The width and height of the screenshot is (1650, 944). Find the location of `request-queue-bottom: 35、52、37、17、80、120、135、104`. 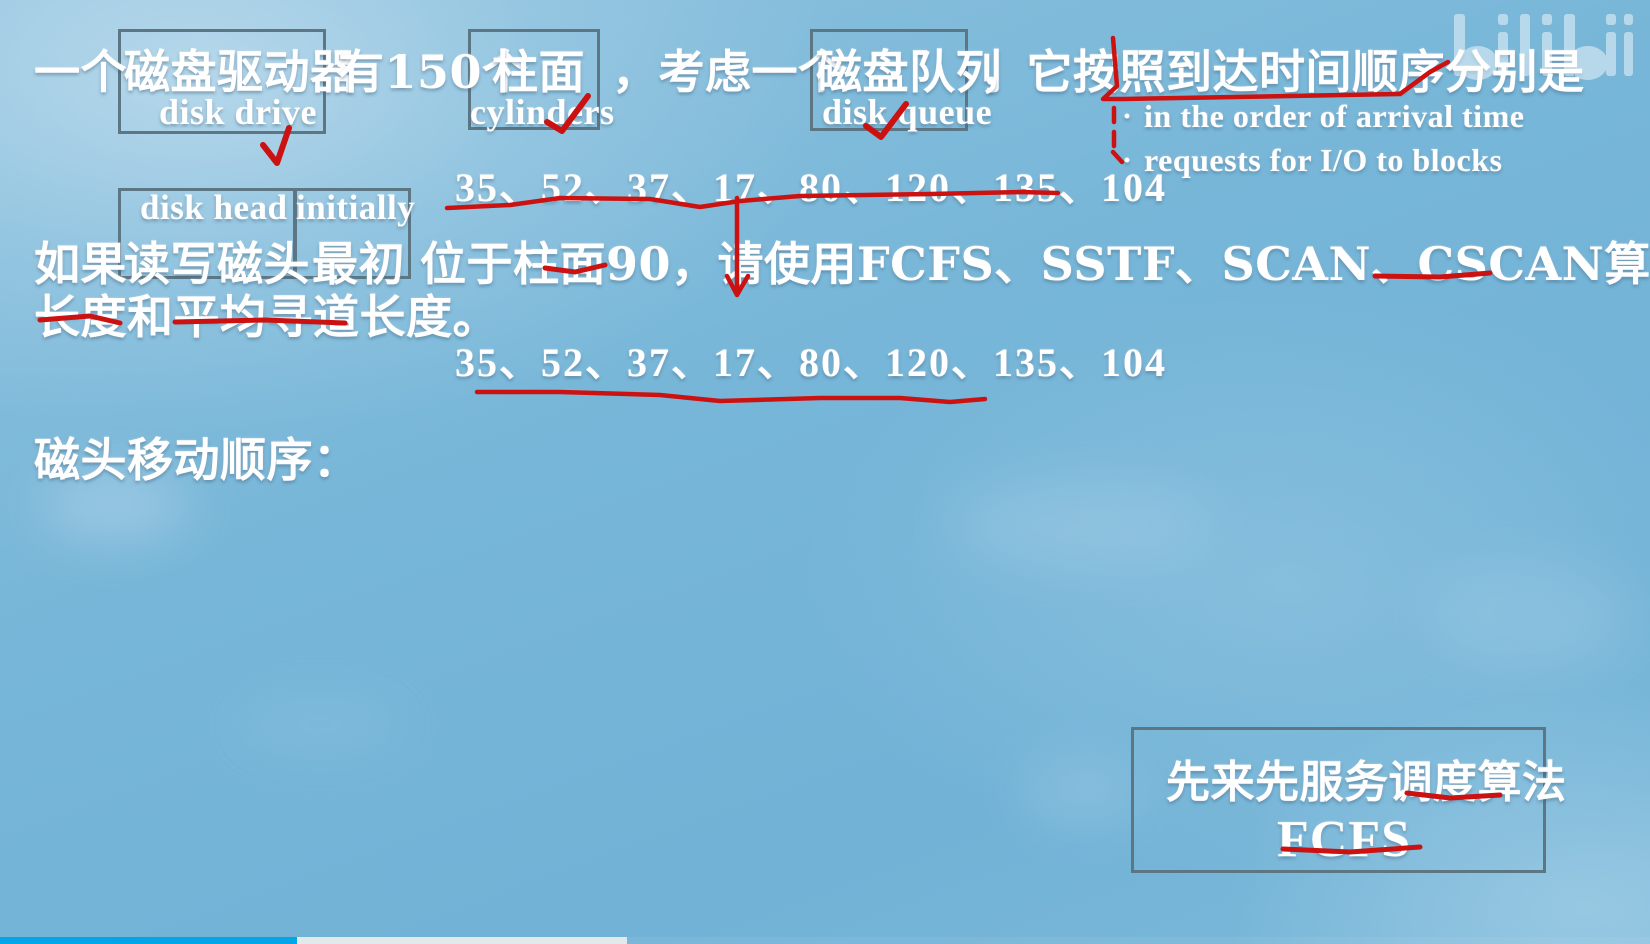

request-queue-bottom: 35、52、37、17、80、120、135、104 is located at coordinates (811, 362).